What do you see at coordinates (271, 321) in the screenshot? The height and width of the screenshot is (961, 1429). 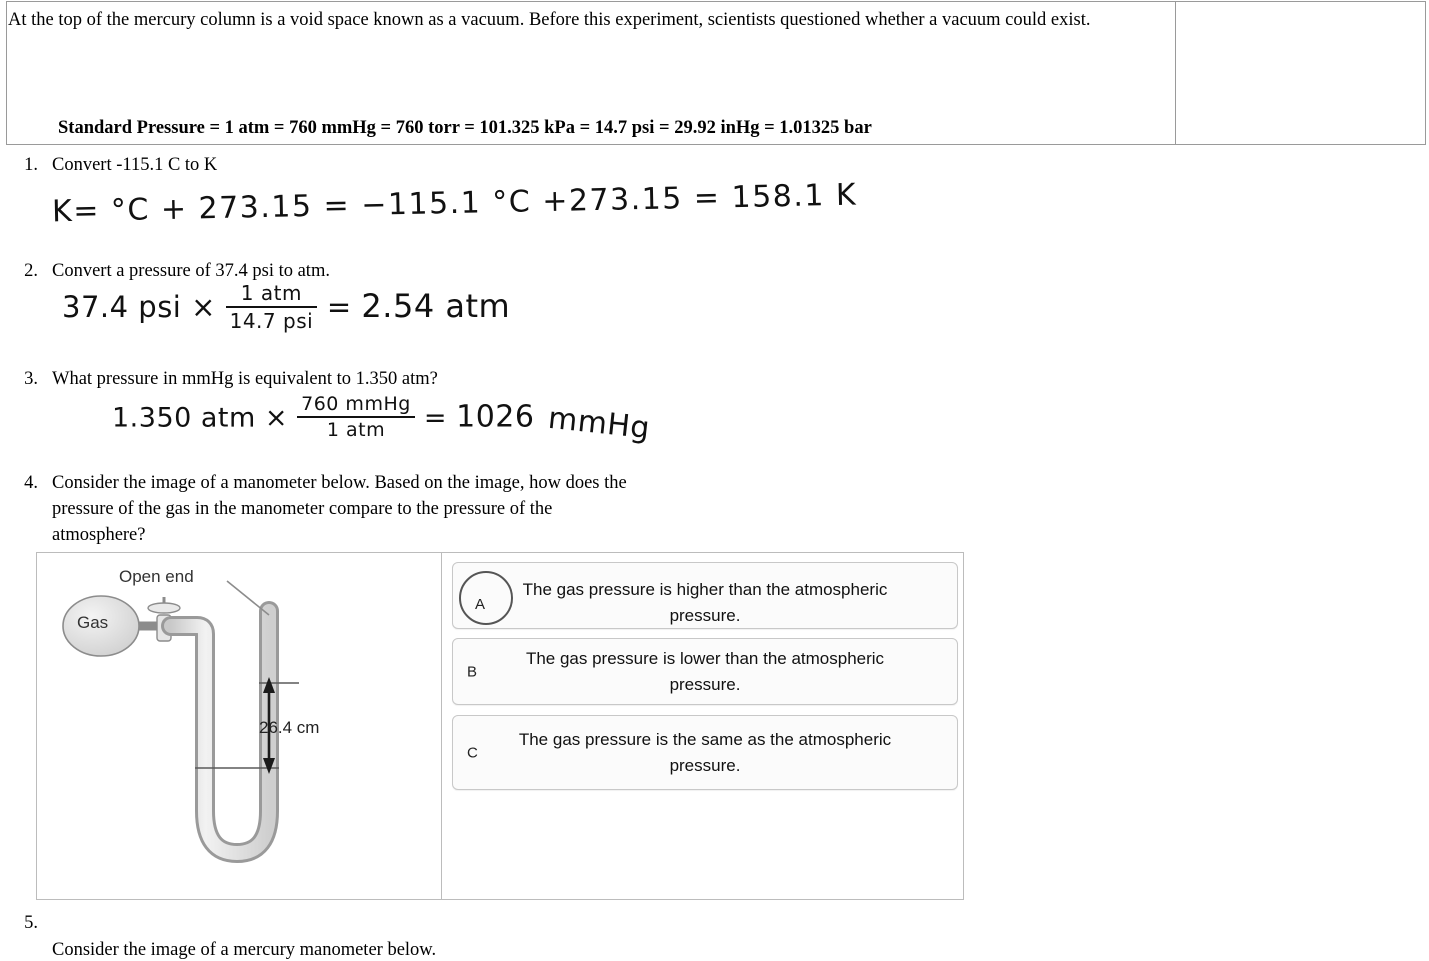 I see `hw2-fraction-denominator: 14.7 psi` at bounding box center [271, 321].